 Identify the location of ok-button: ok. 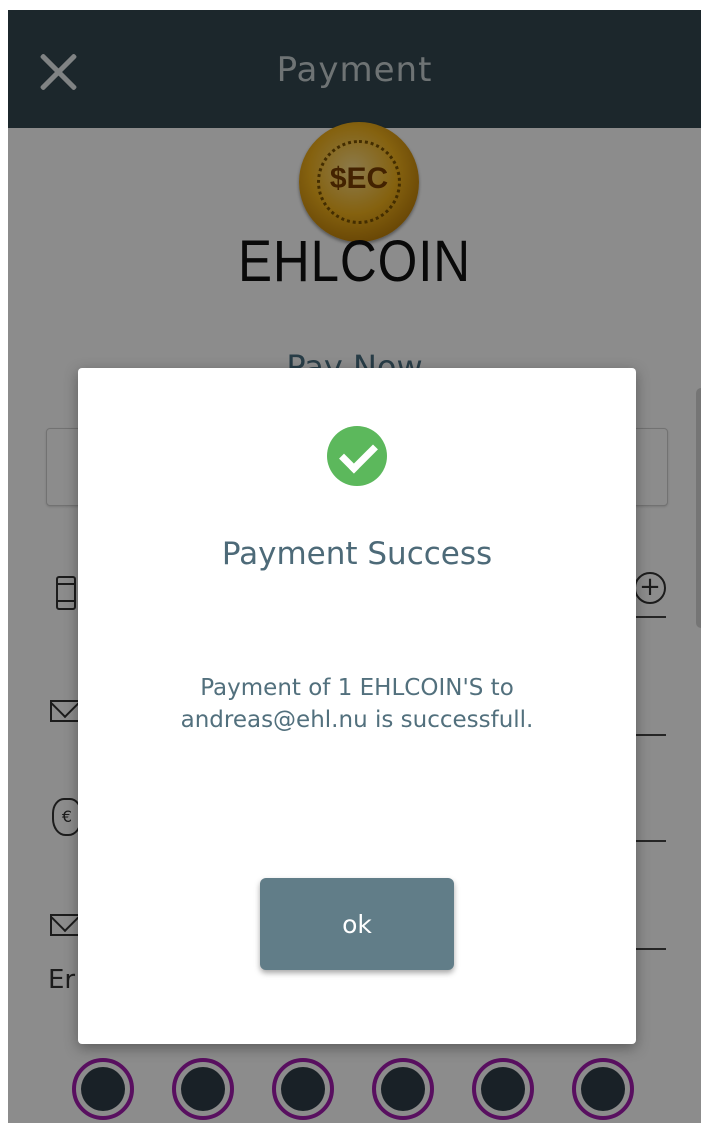
(357, 924).